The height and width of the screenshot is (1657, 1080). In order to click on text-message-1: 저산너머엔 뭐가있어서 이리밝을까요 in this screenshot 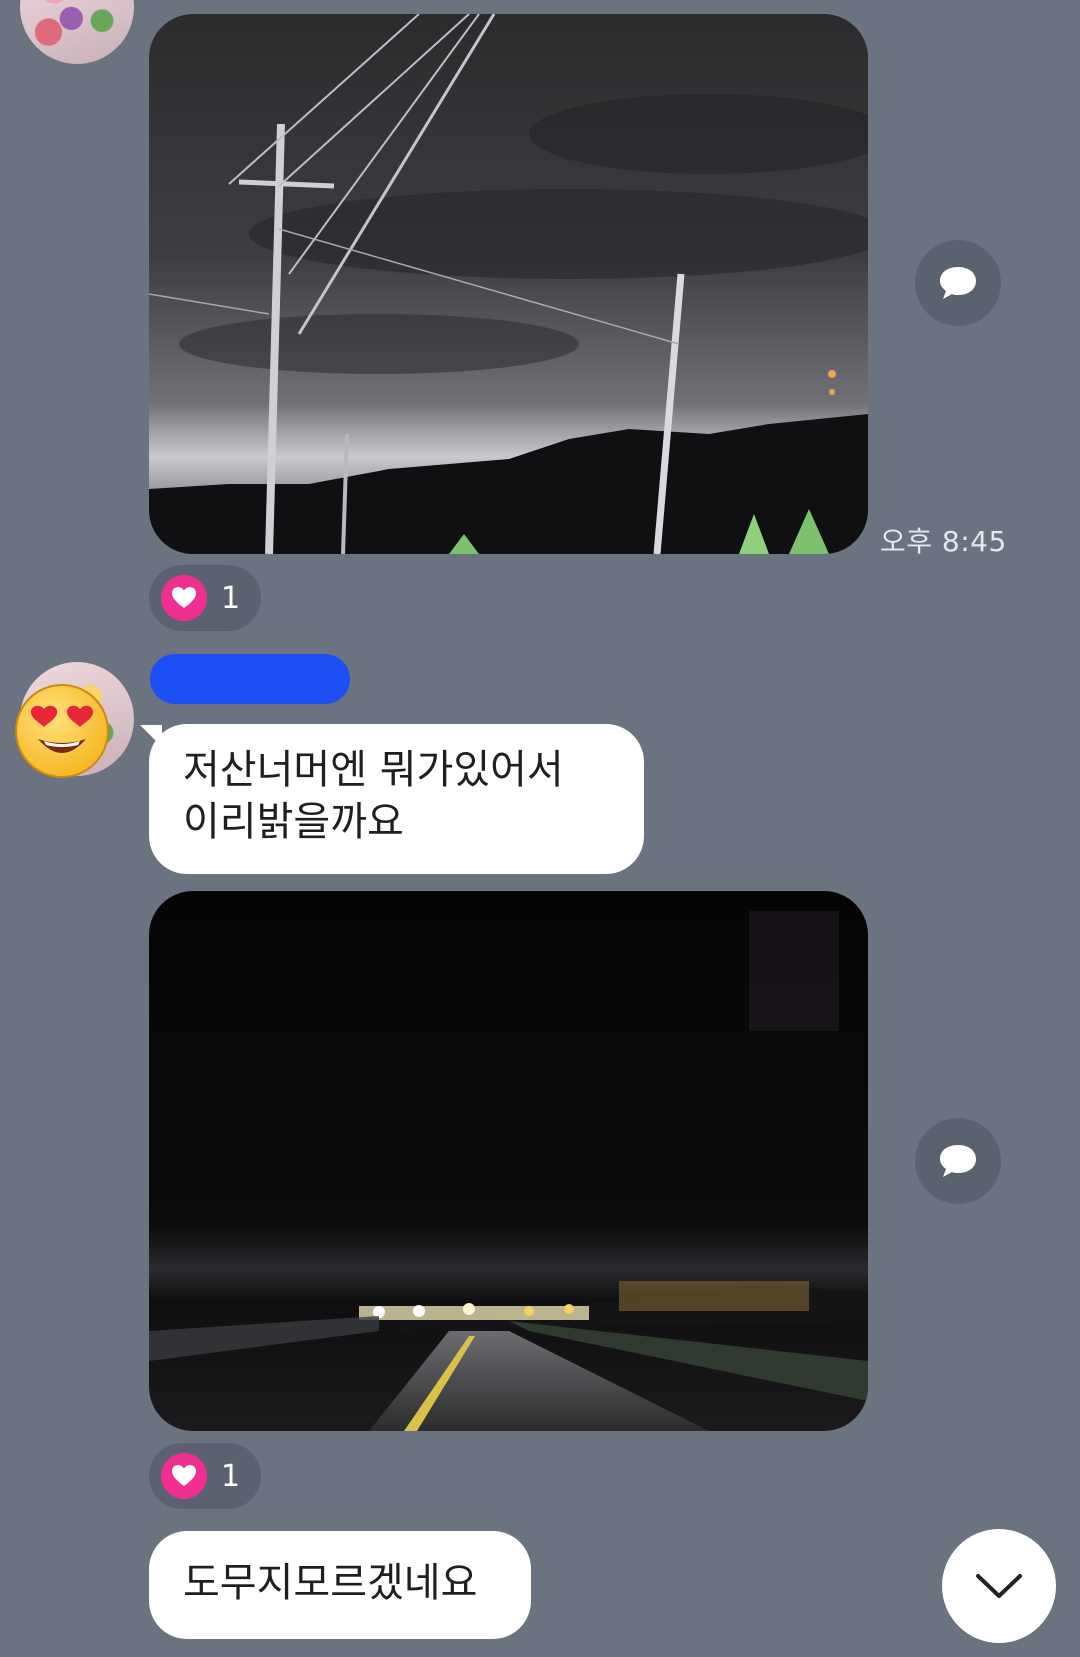, I will do `click(396, 799)`.